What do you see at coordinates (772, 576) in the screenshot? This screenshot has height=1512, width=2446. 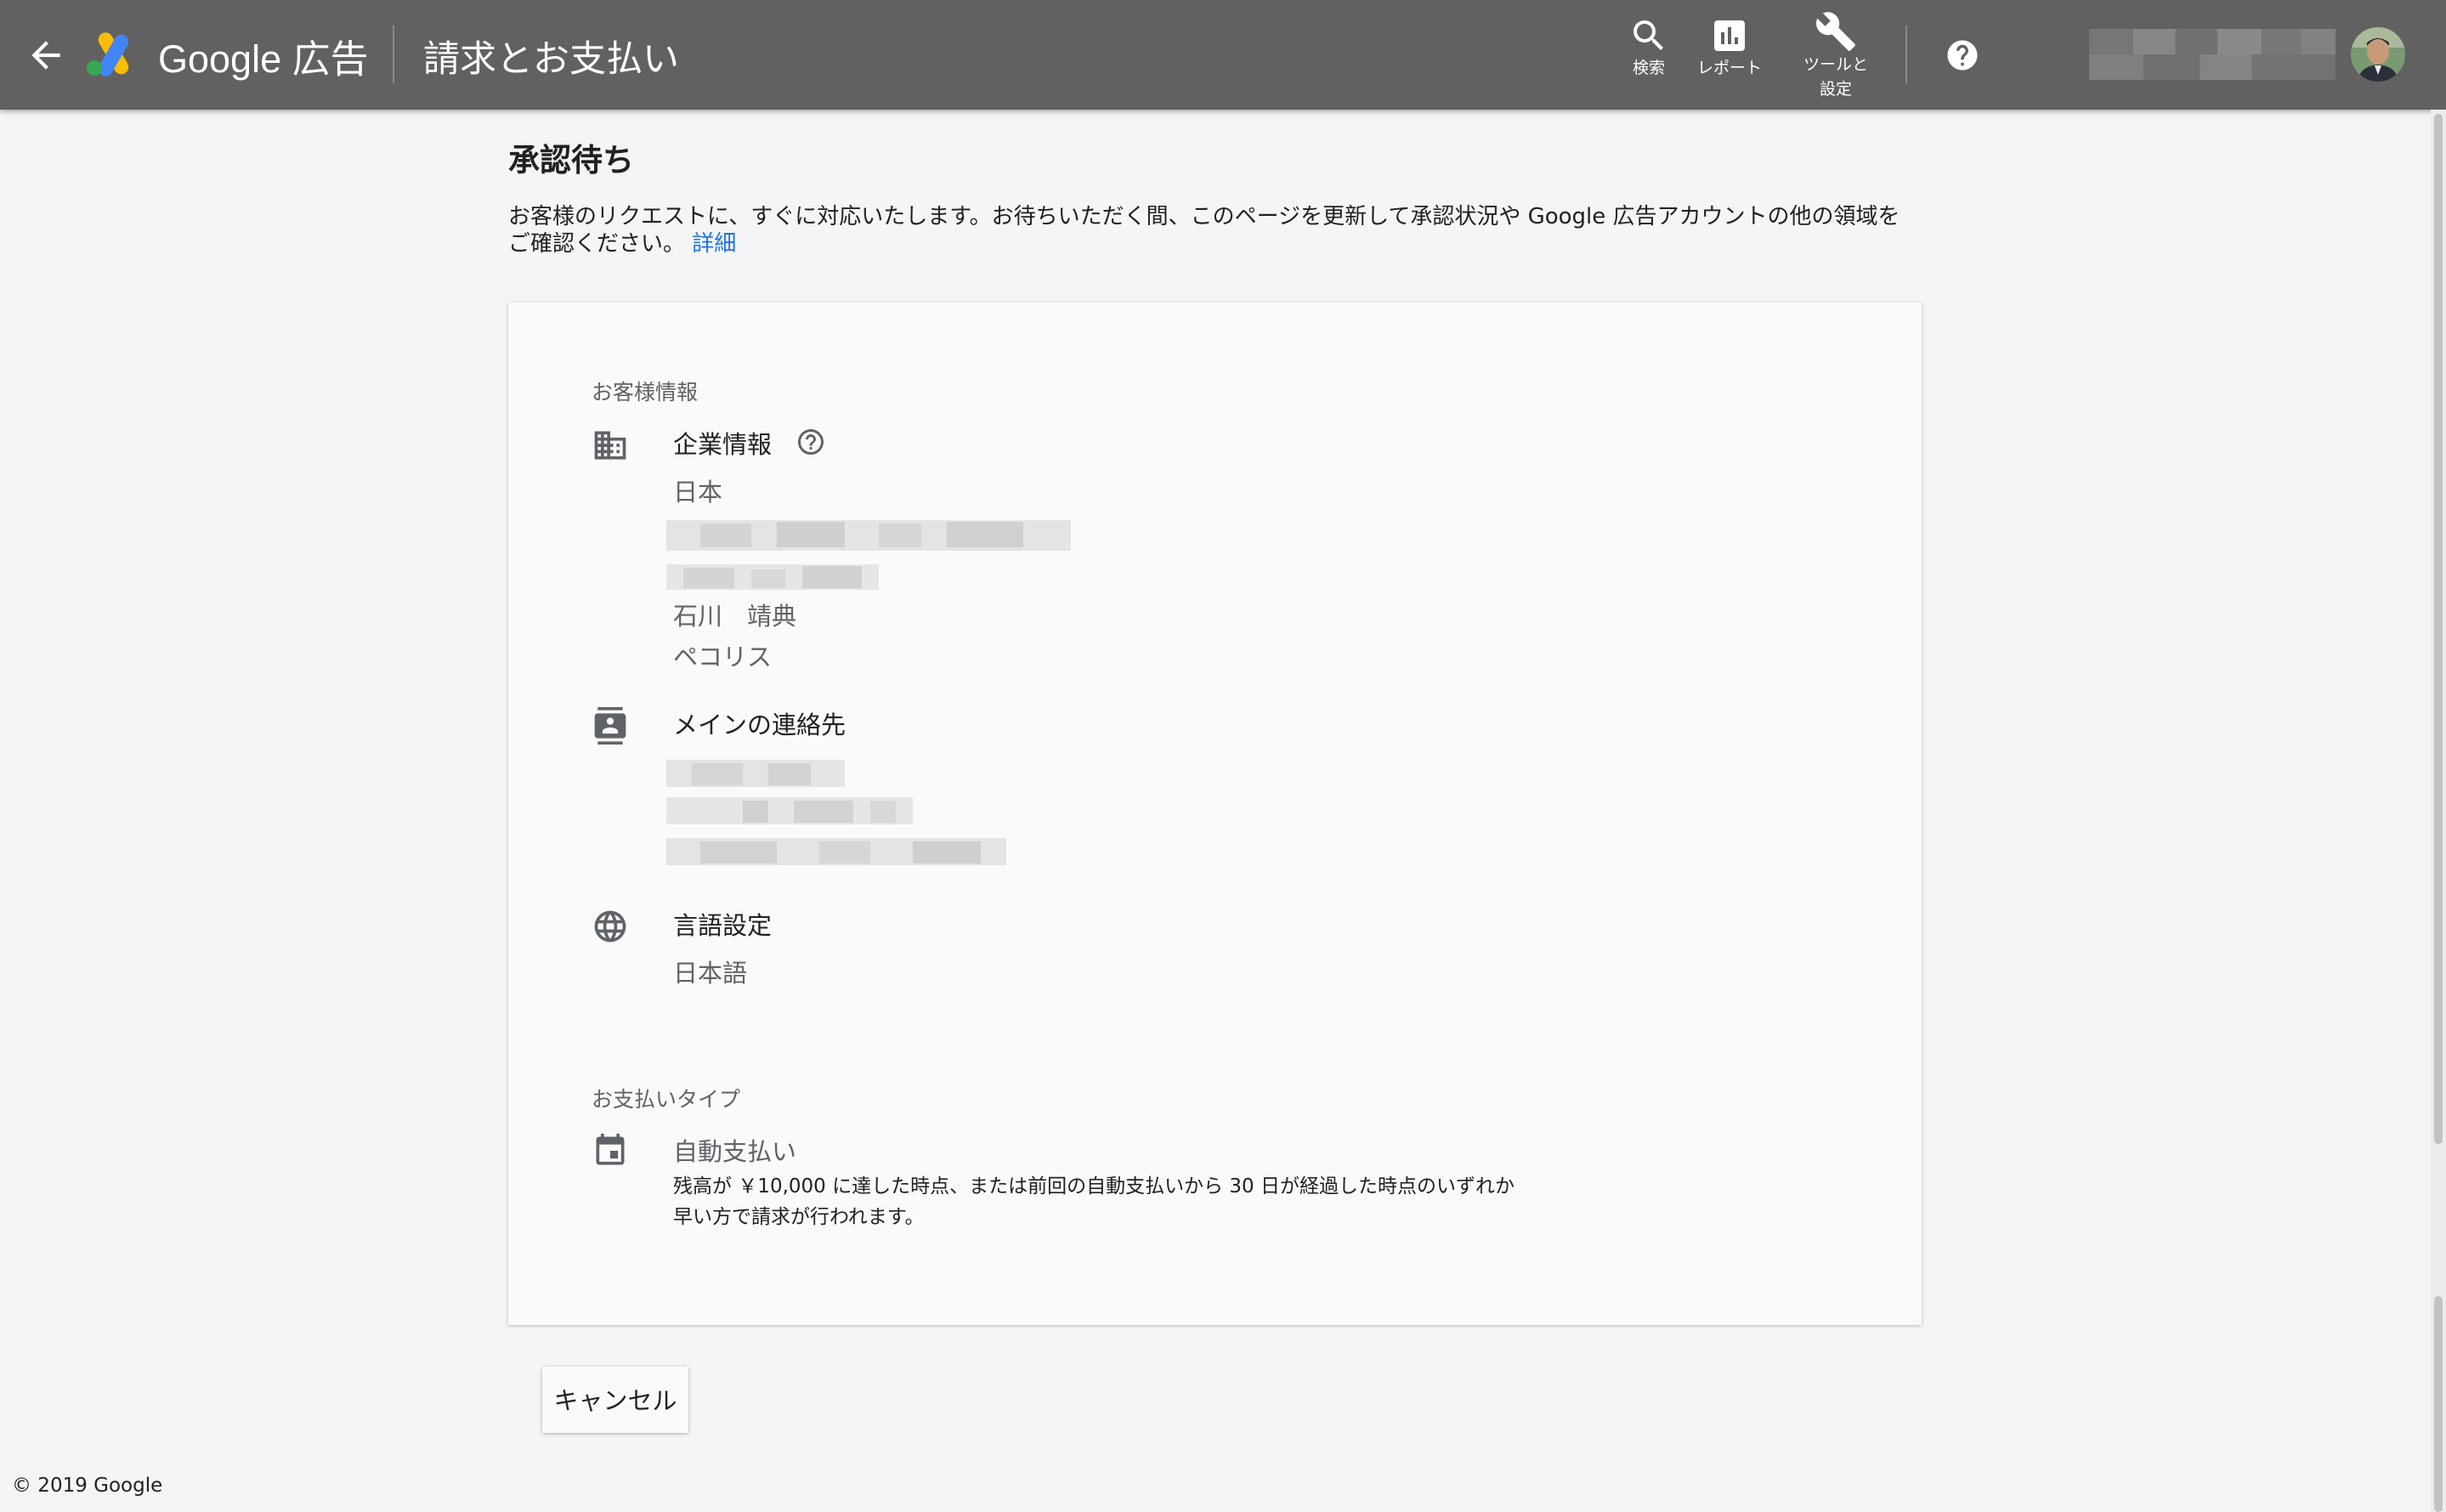 I see `business-address-line2-redacted` at bounding box center [772, 576].